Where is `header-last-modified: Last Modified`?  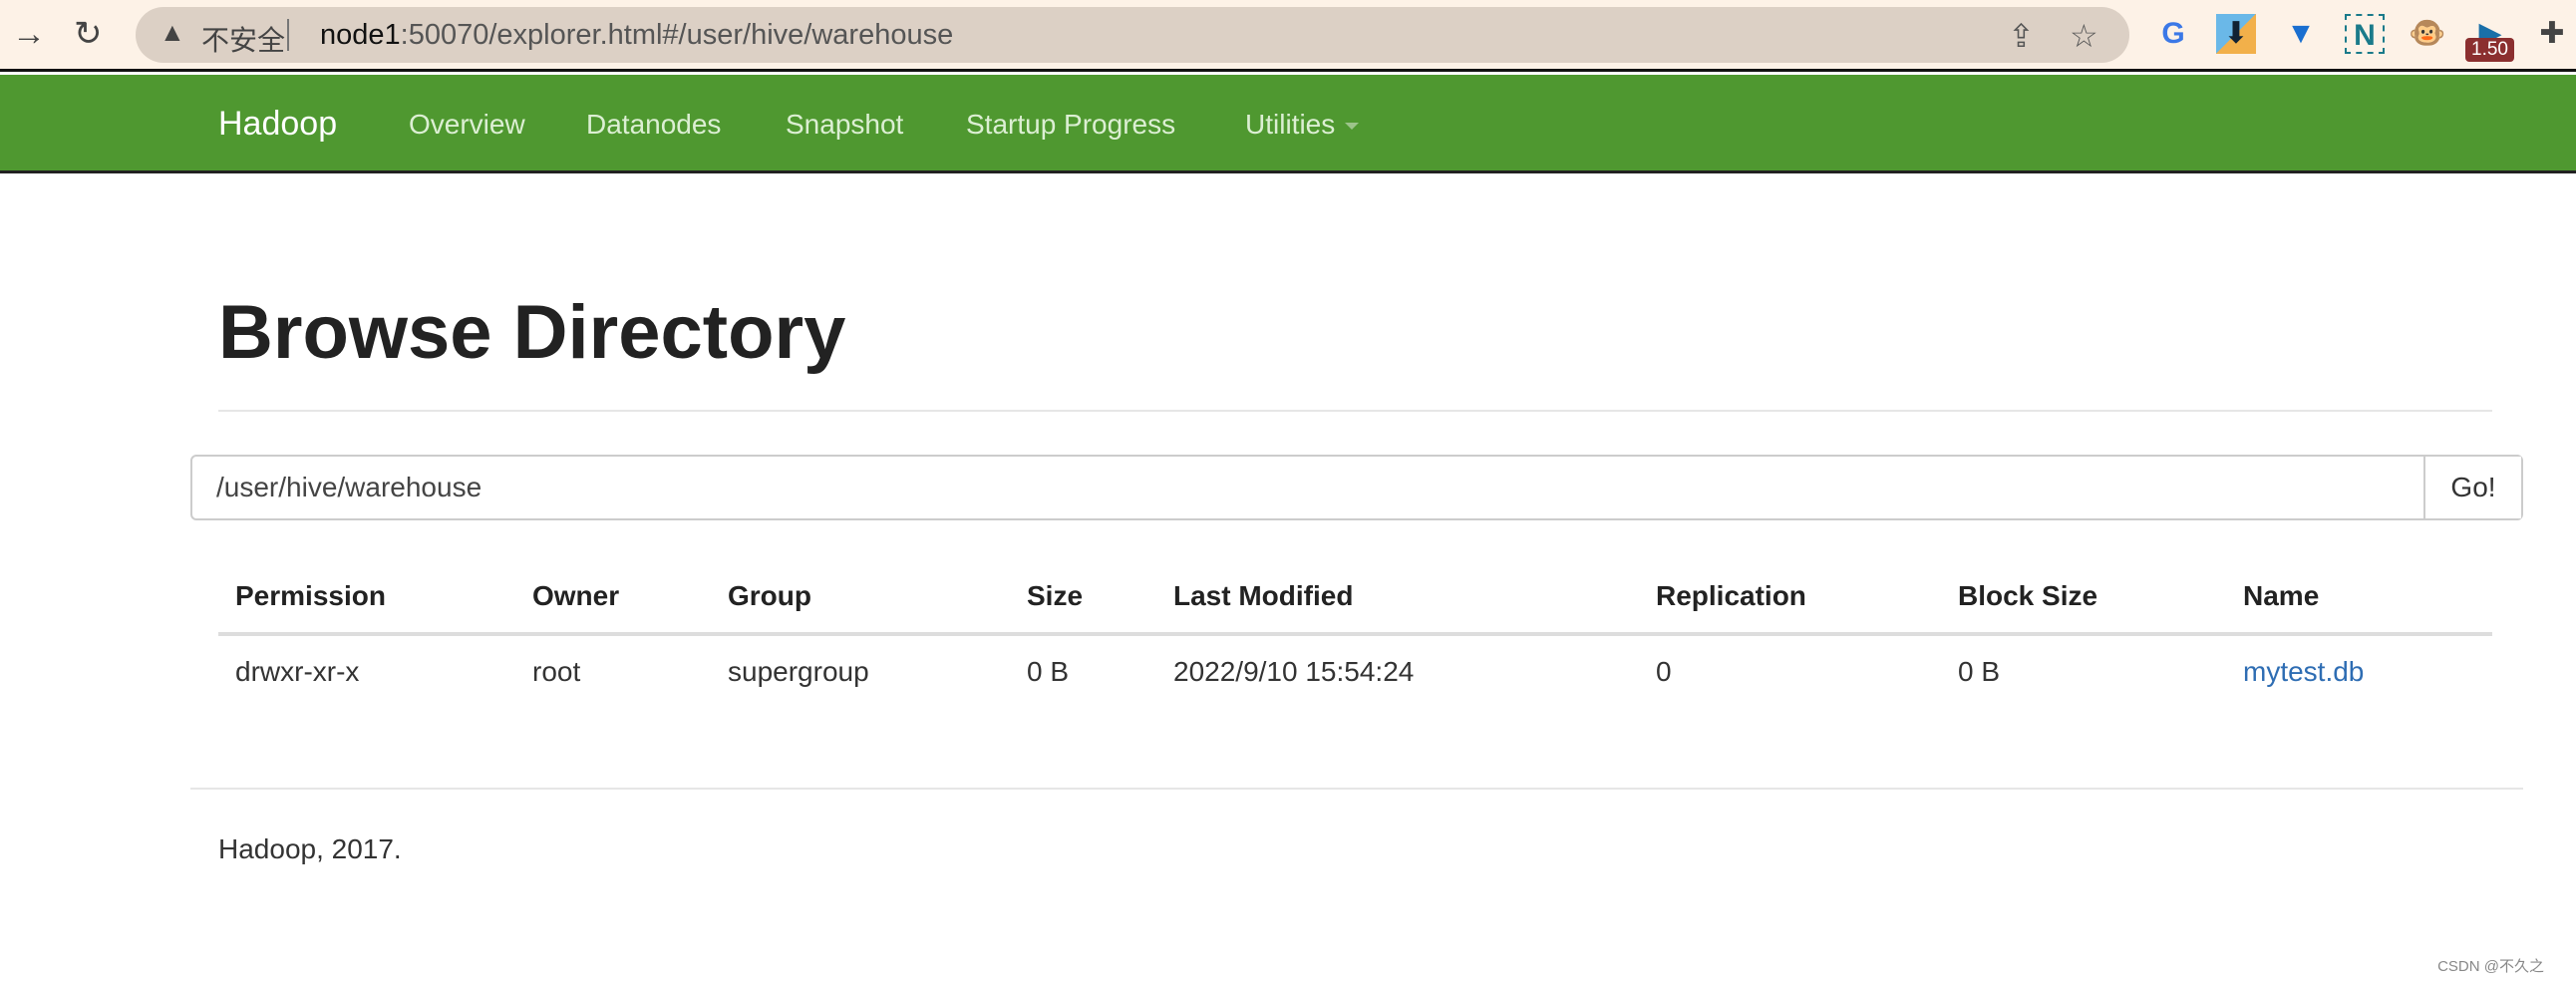
header-last-modified: Last Modified is located at coordinates (1263, 596).